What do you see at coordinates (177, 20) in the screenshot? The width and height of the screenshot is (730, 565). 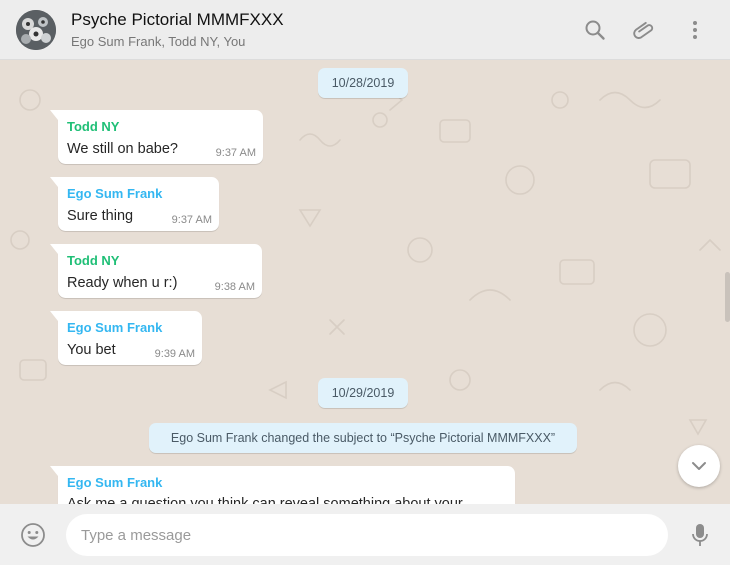 I see `chat-title: Psyche Pictorial MMMFXXX` at bounding box center [177, 20].